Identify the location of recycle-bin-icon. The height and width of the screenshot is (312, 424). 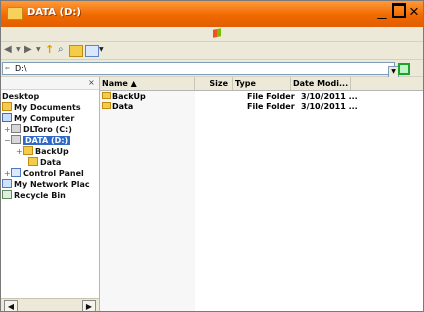
(7, 194).